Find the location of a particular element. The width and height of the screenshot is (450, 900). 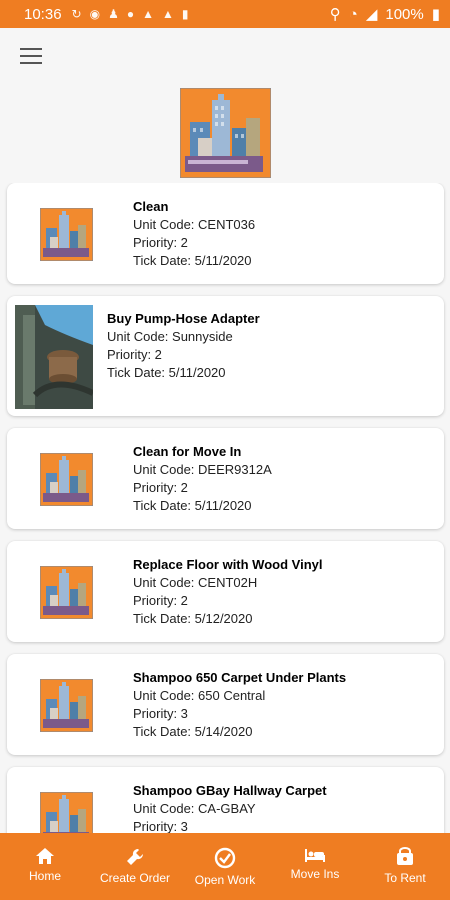

wifi-icon: ◔ is located at coordinates (353, 14).